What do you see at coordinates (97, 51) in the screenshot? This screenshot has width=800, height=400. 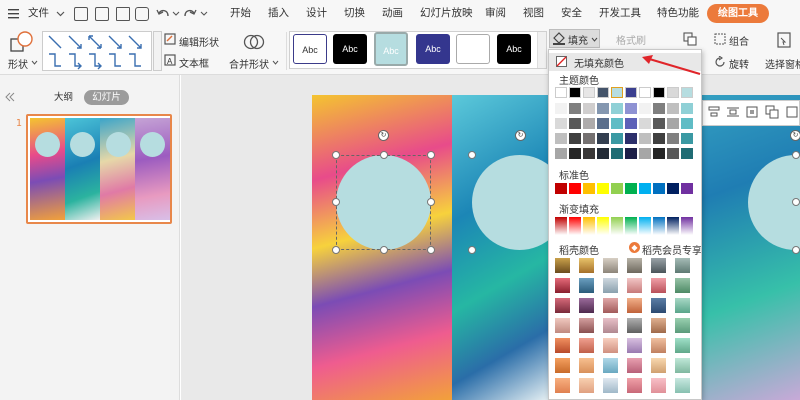 I see `shape-gallery` at bounding box center [97, 51].